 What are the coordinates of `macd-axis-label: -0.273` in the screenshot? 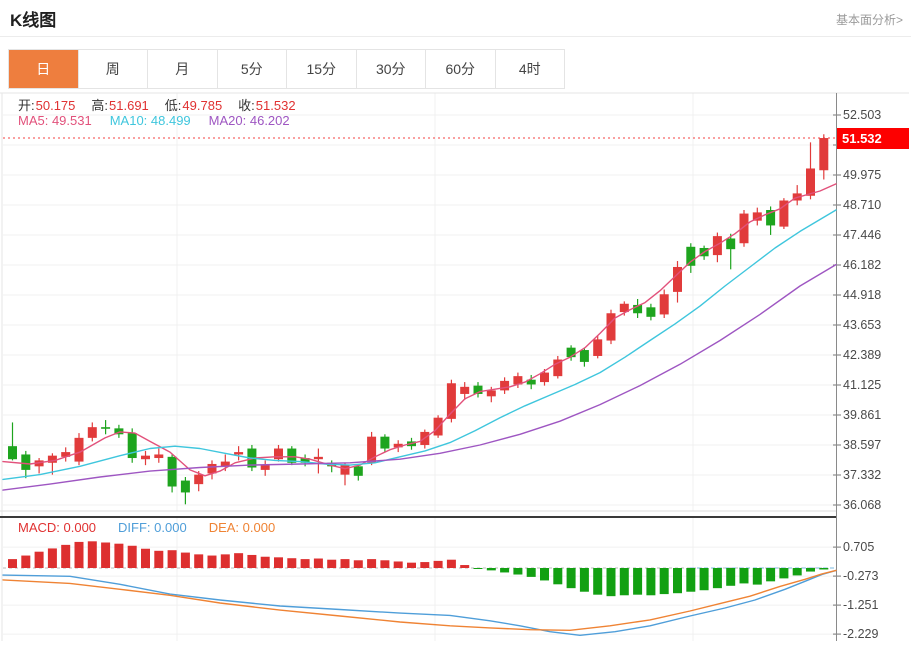 It's located at (860, 576).